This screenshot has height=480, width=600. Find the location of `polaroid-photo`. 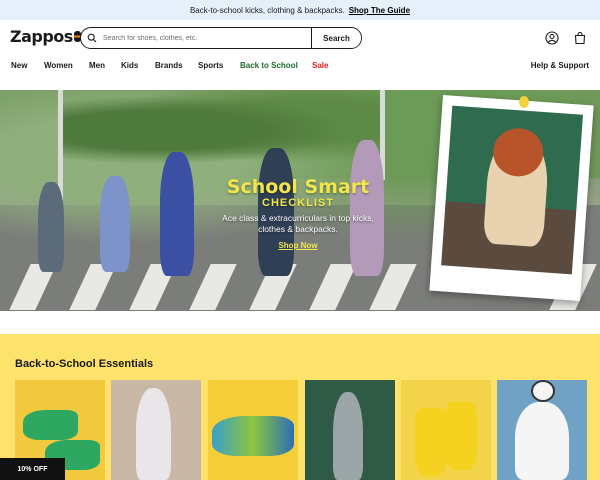

polaroid-photo is located at coordinates (511, 198).